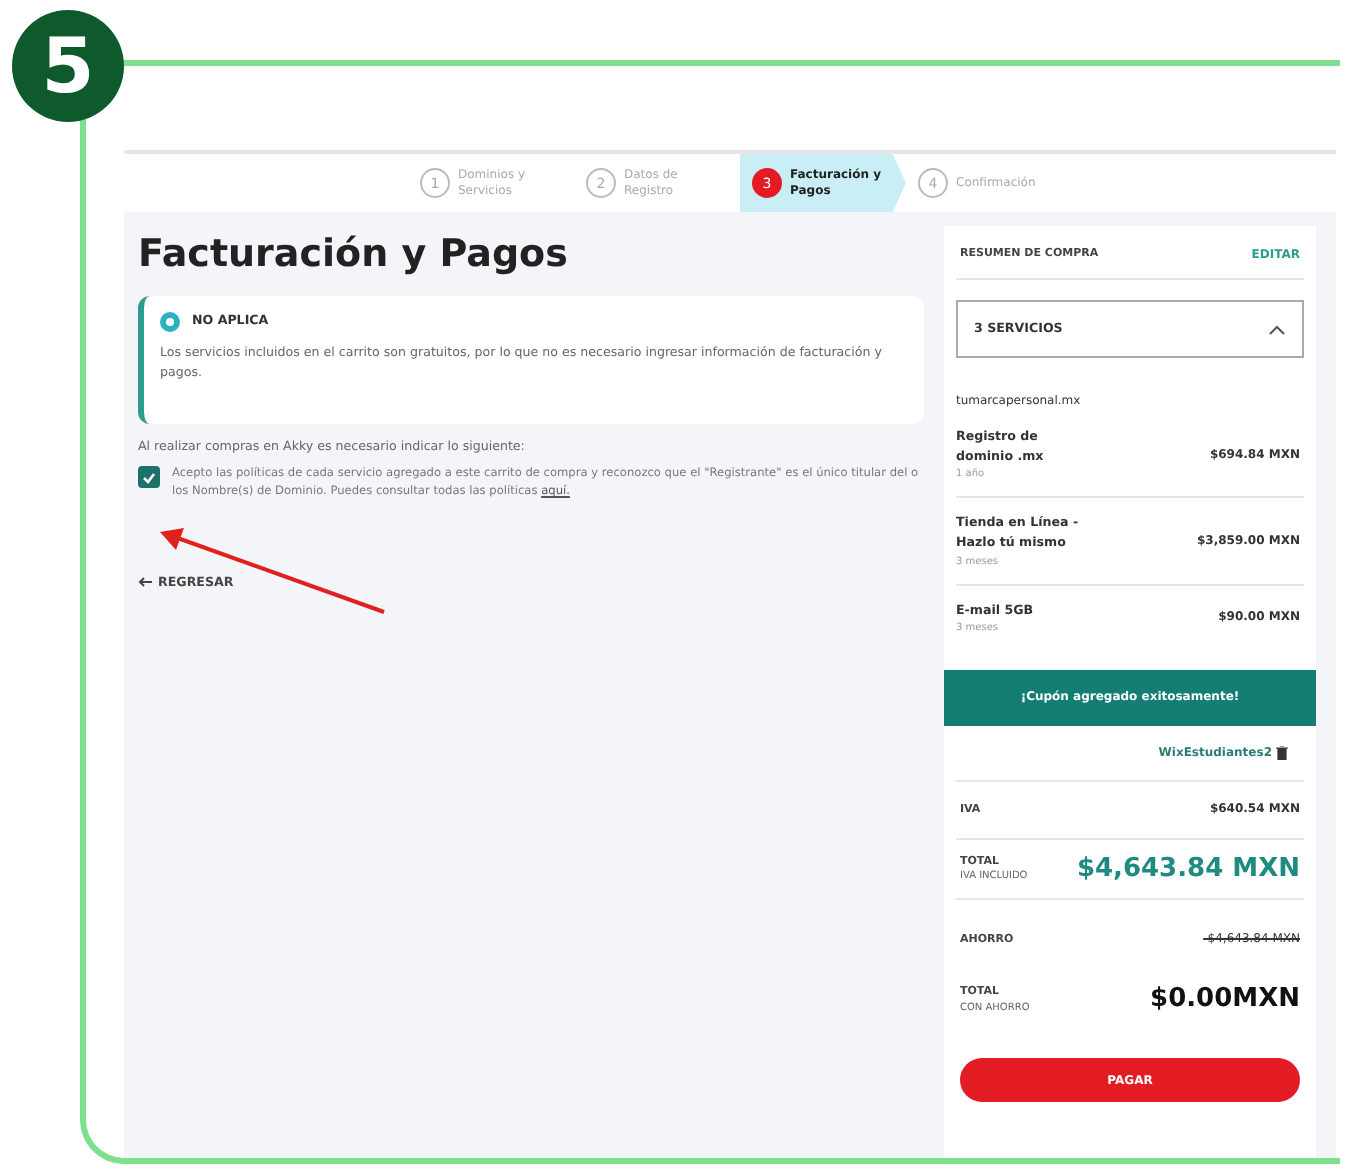 The width and height of the screenshot is (1358, 1172). Describe the element at coordinates (1277, 329) in the screenshot. I see `chevron-icon` at that location.